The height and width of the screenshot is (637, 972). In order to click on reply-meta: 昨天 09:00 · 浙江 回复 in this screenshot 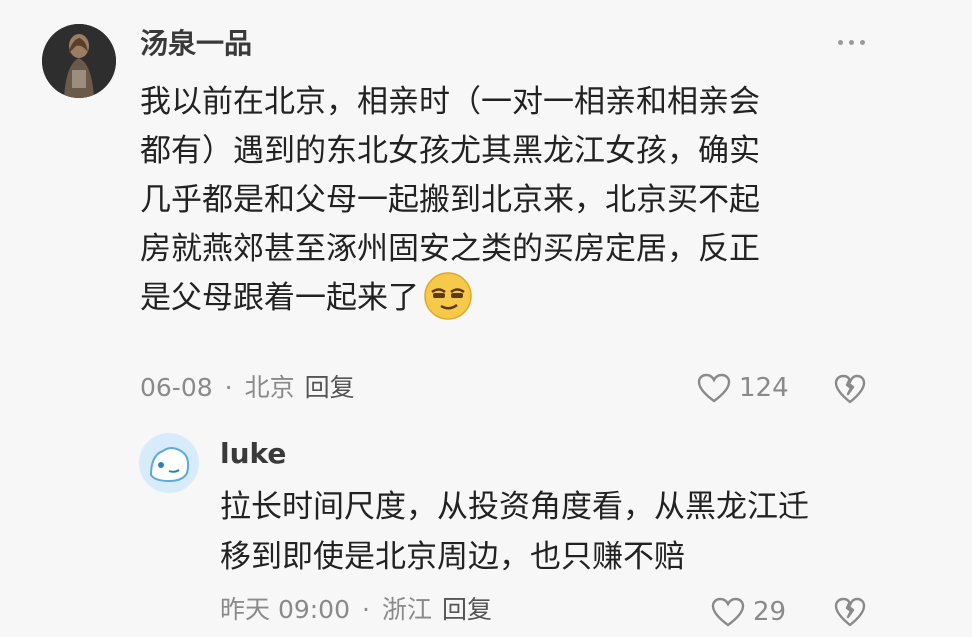, I will do `click(356, 610)`.